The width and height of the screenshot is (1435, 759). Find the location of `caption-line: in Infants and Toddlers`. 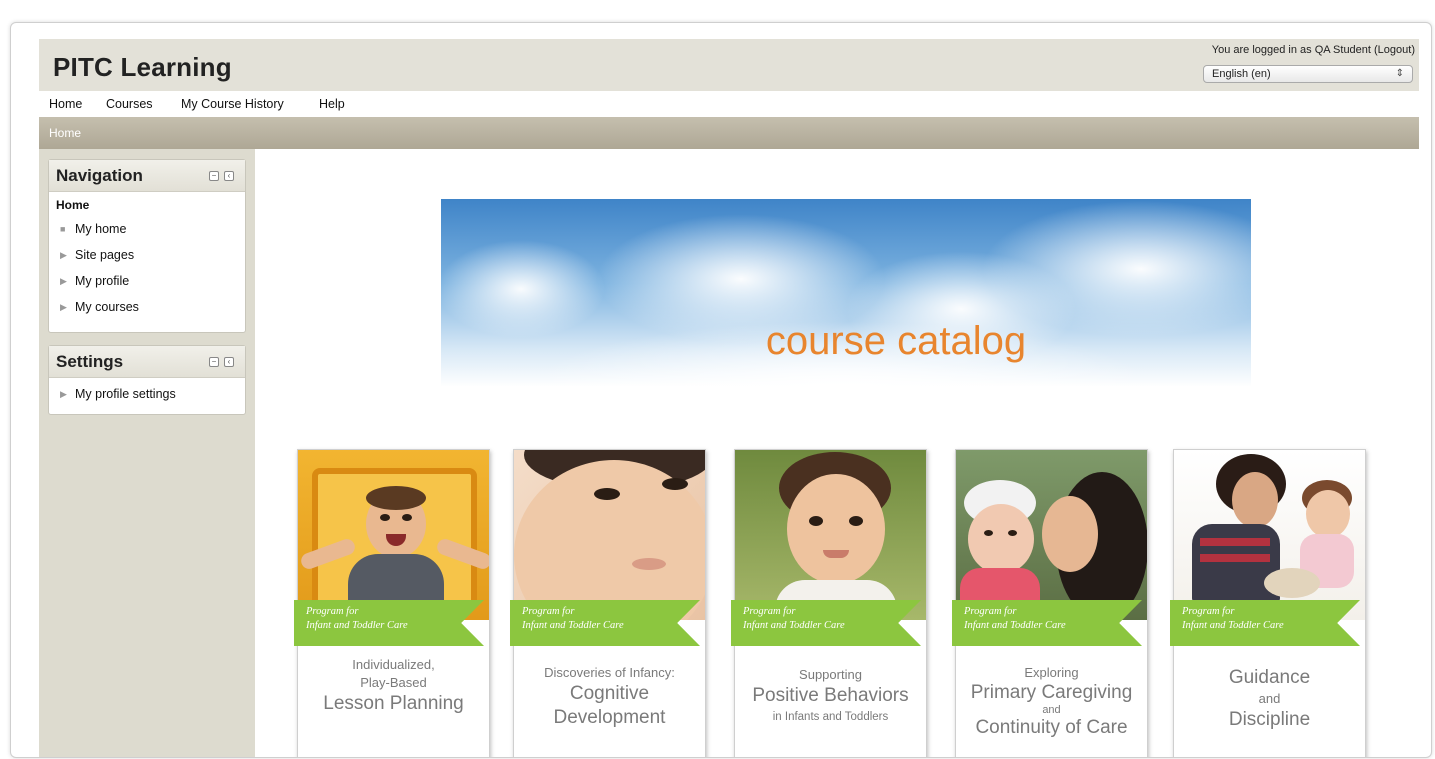

caption-line: in Infants and Toddlers is located at coordinates (830, 717).